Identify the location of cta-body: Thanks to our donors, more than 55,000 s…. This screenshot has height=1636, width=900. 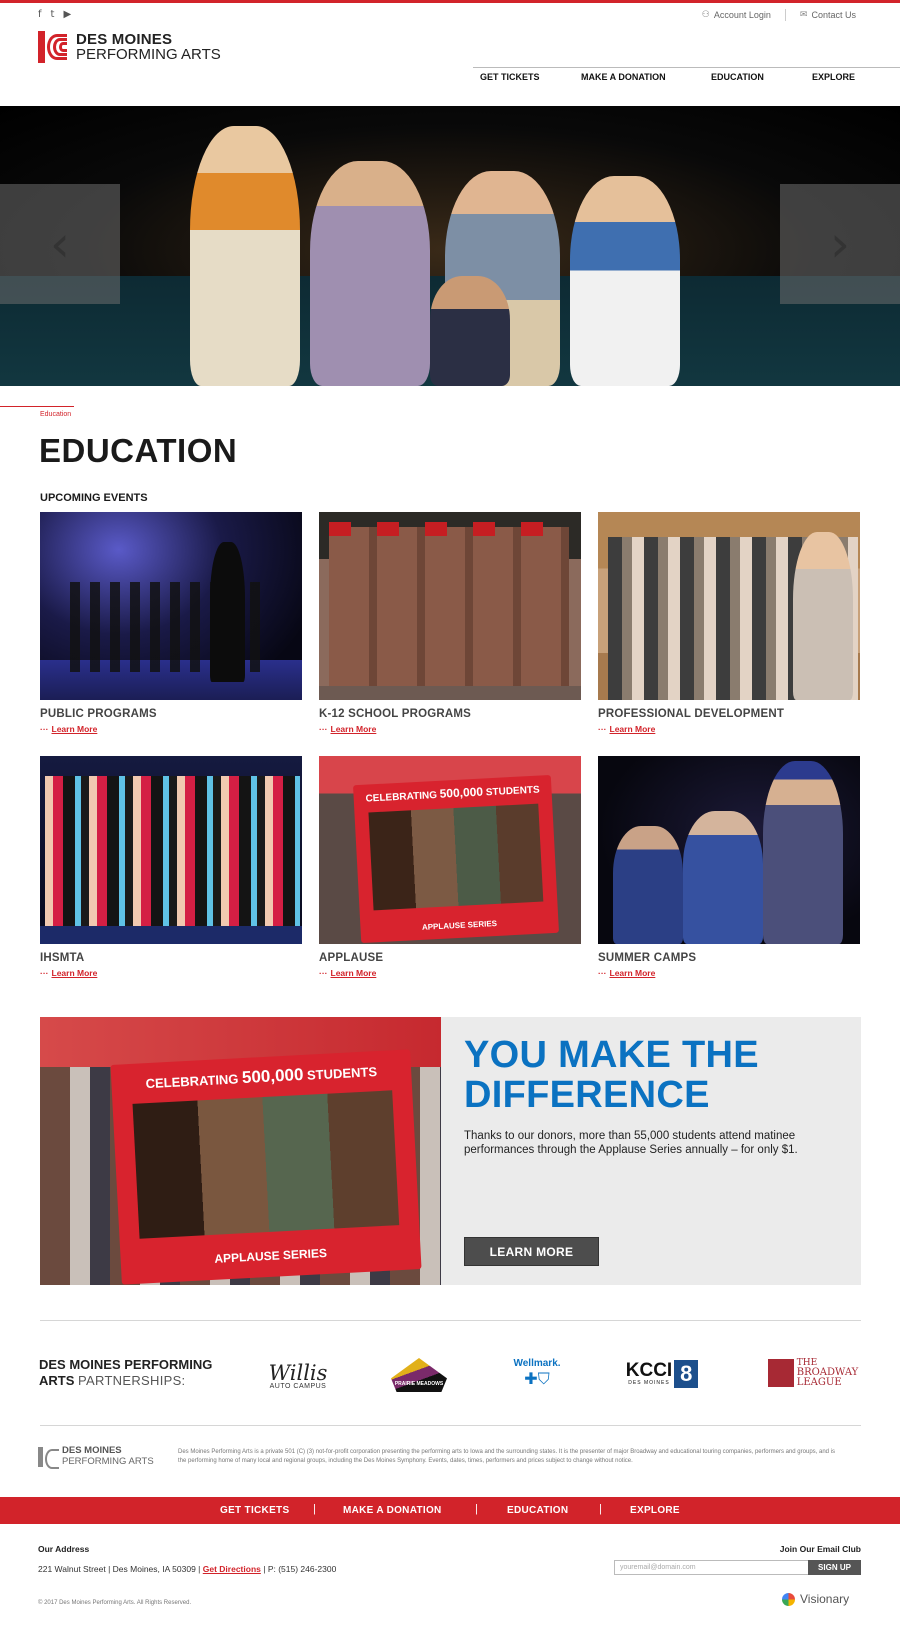
(631, 1143).